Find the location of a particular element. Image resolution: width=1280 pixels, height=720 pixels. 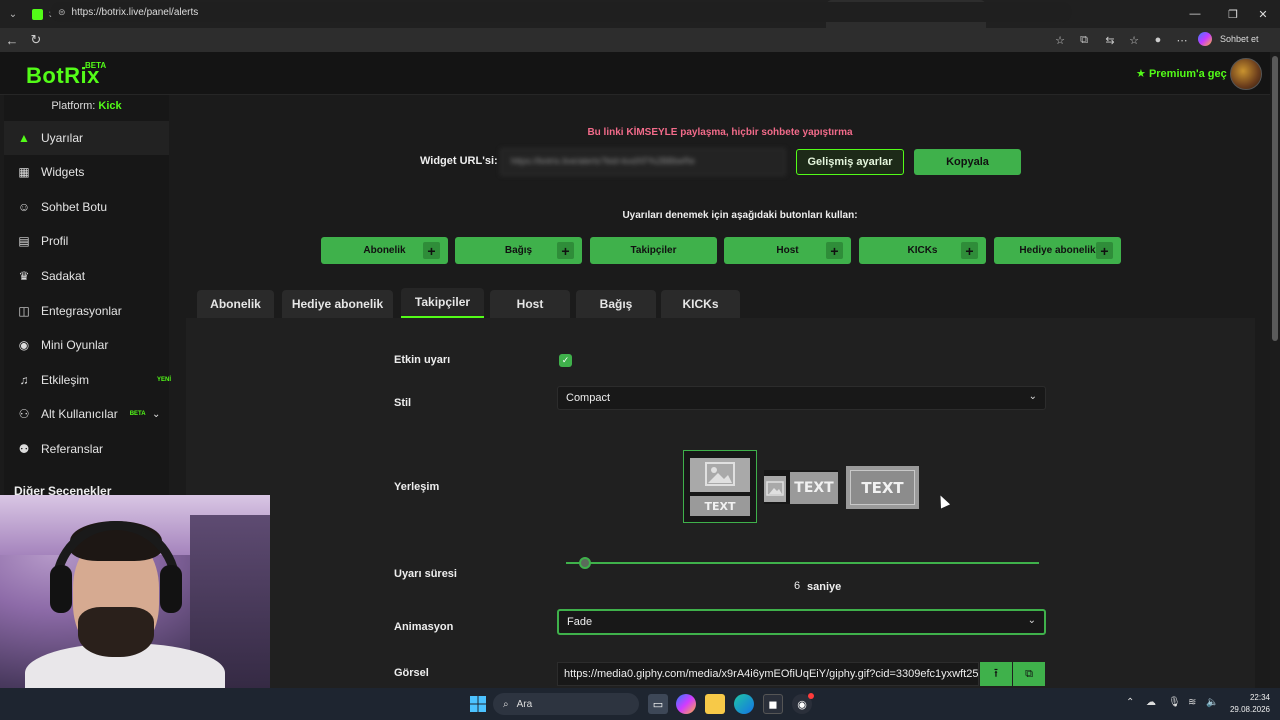

sidebar-item-etkileşim: ♫ Etkileşim YENİ is located at coordinates (88, 380).